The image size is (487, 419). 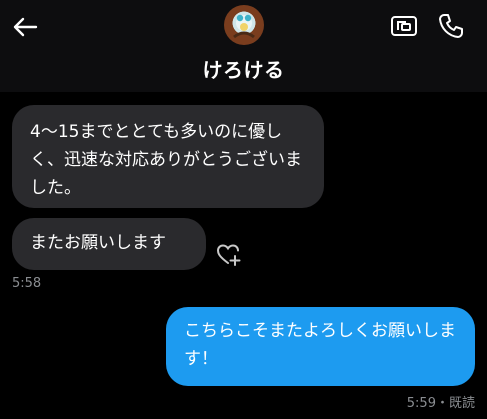 I want to click on phone-icon, so click(x=451, y=26).